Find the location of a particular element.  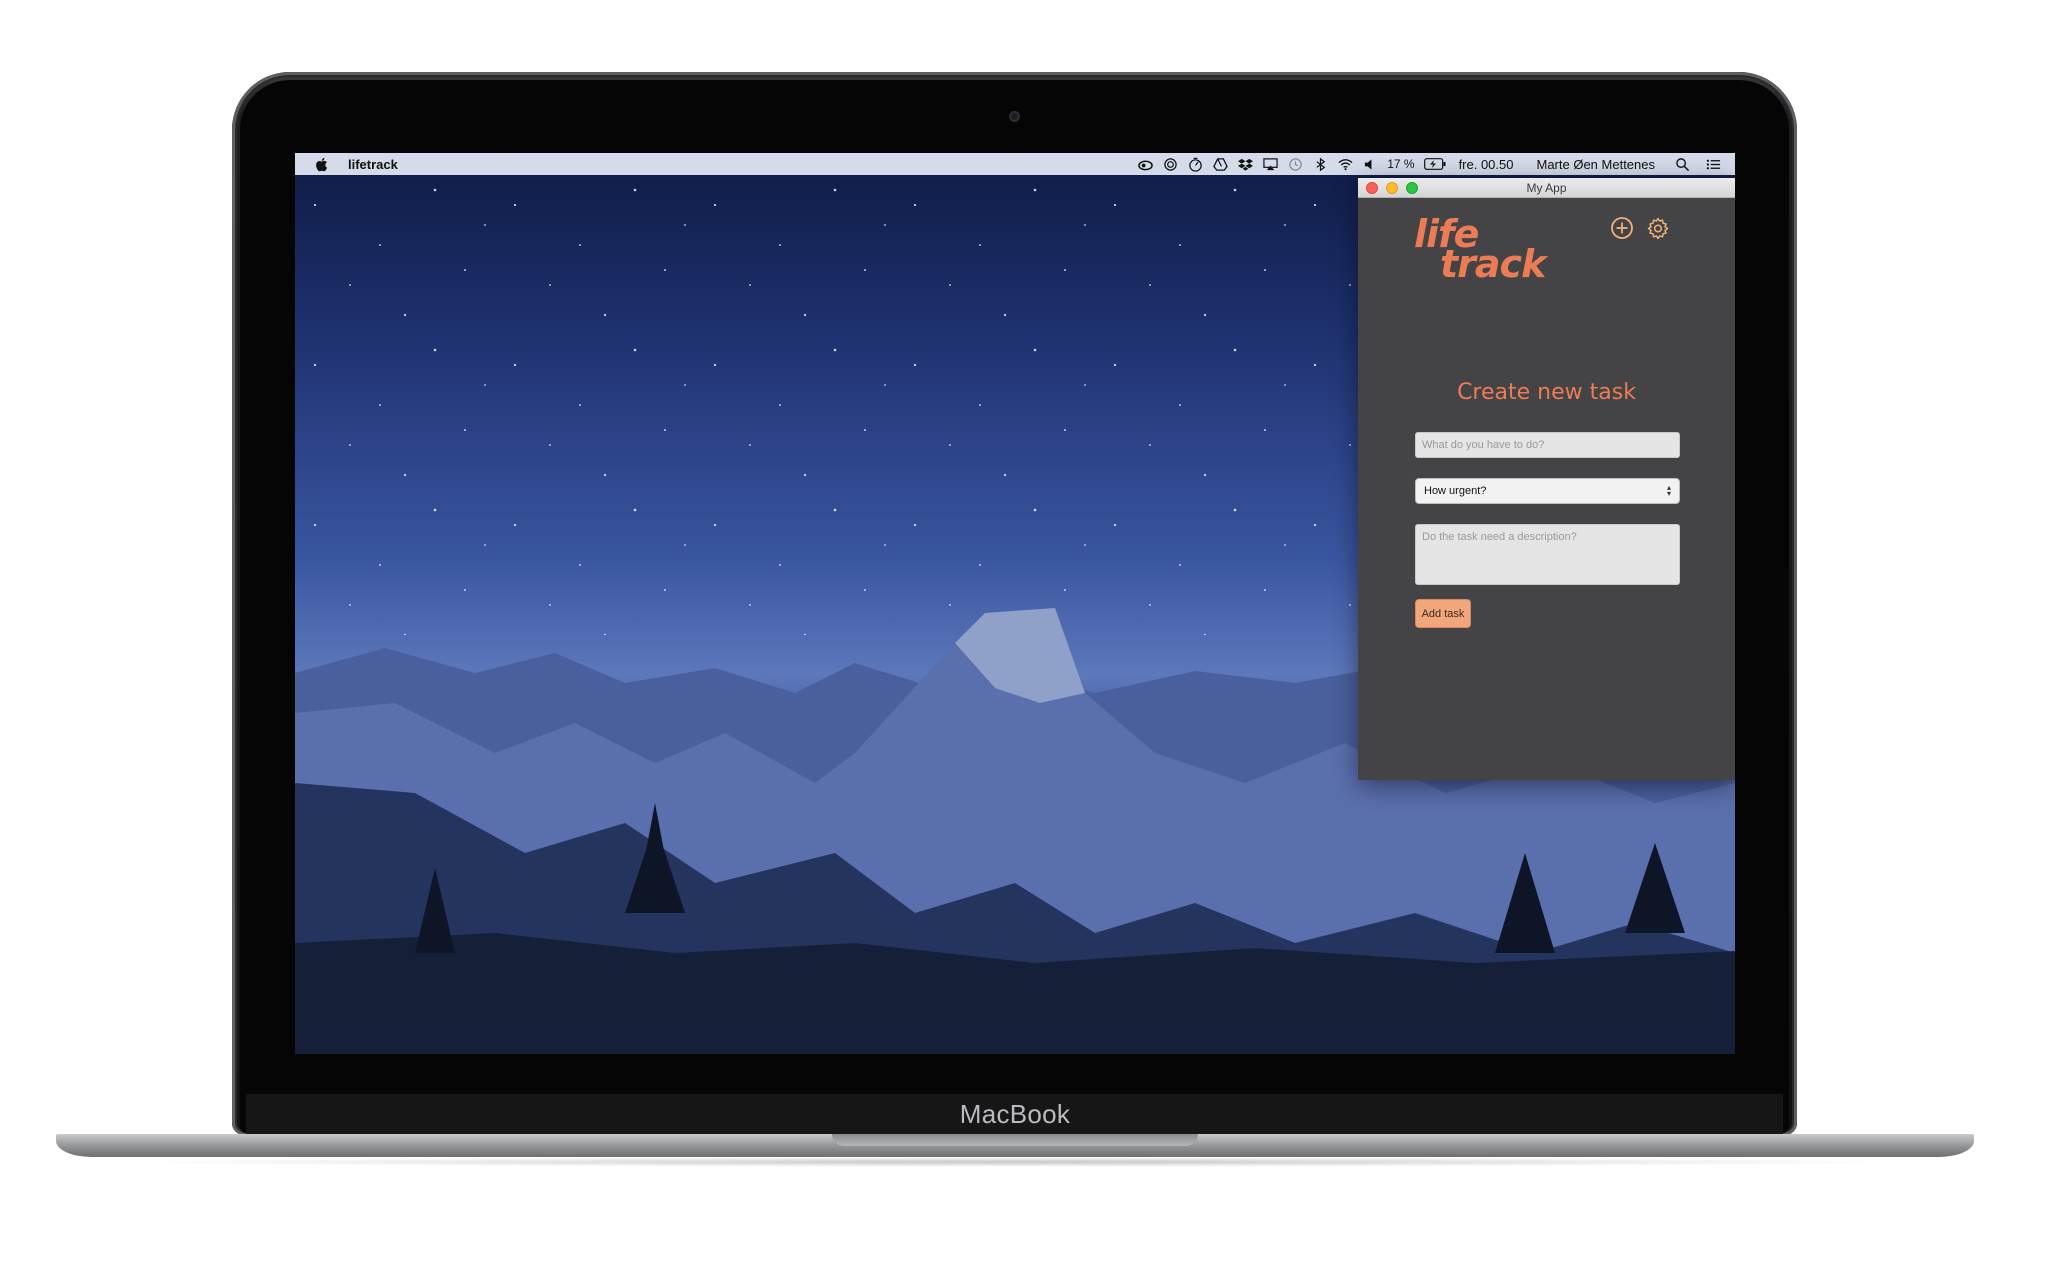

task-name-input is located at coordinates (1547, 445).